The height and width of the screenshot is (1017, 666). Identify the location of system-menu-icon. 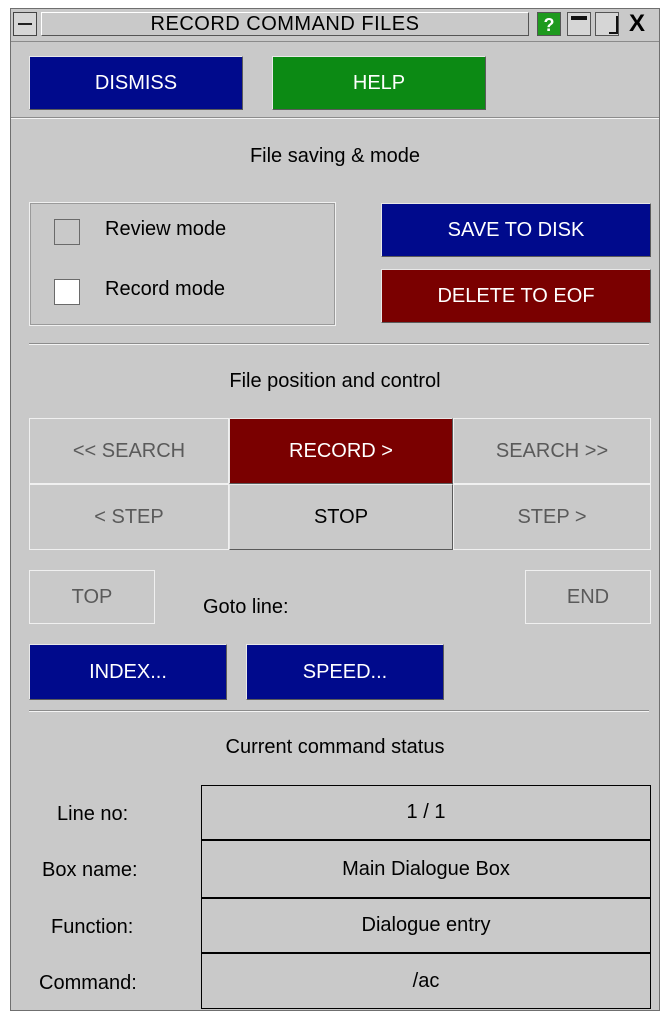
(25, 24).